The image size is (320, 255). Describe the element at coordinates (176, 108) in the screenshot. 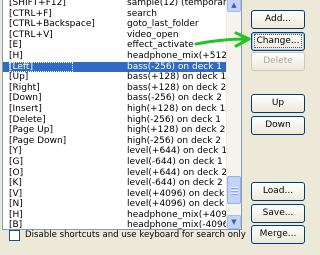

I see `shortcut-action: high(+128) on deck 1` at that location.